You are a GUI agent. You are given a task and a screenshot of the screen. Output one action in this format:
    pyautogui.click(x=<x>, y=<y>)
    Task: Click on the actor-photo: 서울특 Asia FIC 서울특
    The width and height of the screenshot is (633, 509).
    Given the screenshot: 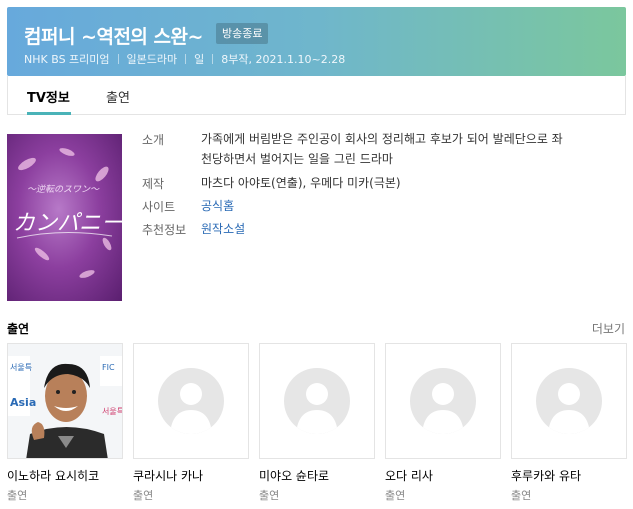 What is the action you would take?
    pyautogui.click(x=65, y=401)
    